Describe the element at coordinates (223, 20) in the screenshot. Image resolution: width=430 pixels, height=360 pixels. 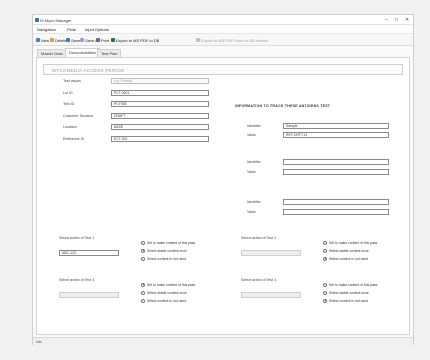
I see `title-bar: IS Myco Manager – □ ✕` at that location.